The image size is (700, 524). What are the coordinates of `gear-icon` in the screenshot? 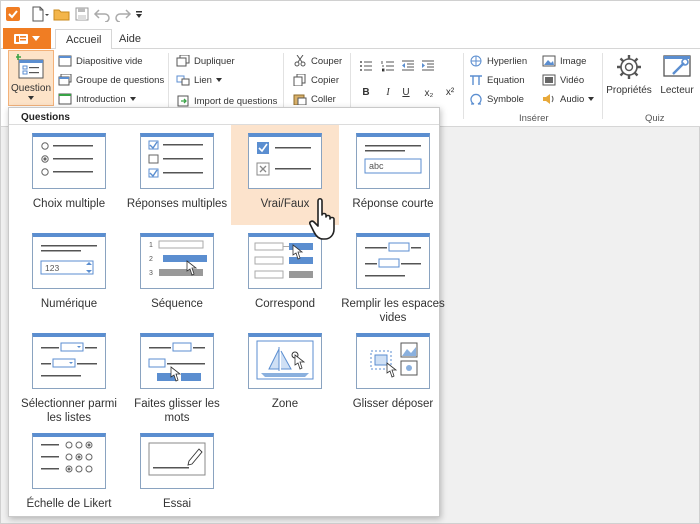 It's located at (629, 67).